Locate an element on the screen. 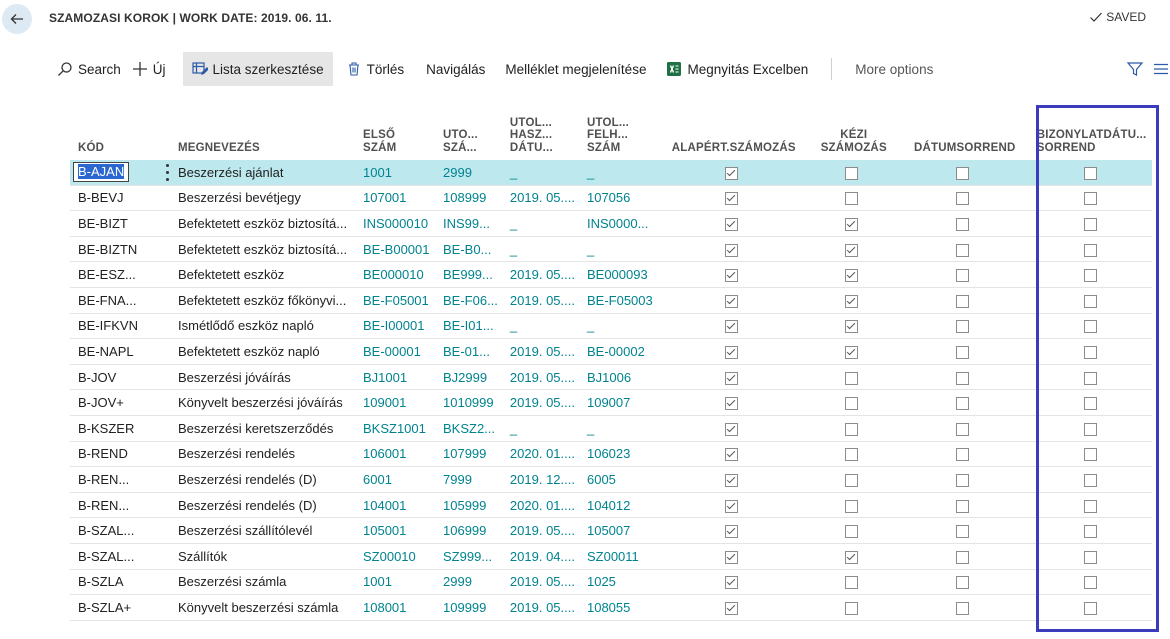  cell-code: BE-BIZTN is located at coordinates (120, 249).